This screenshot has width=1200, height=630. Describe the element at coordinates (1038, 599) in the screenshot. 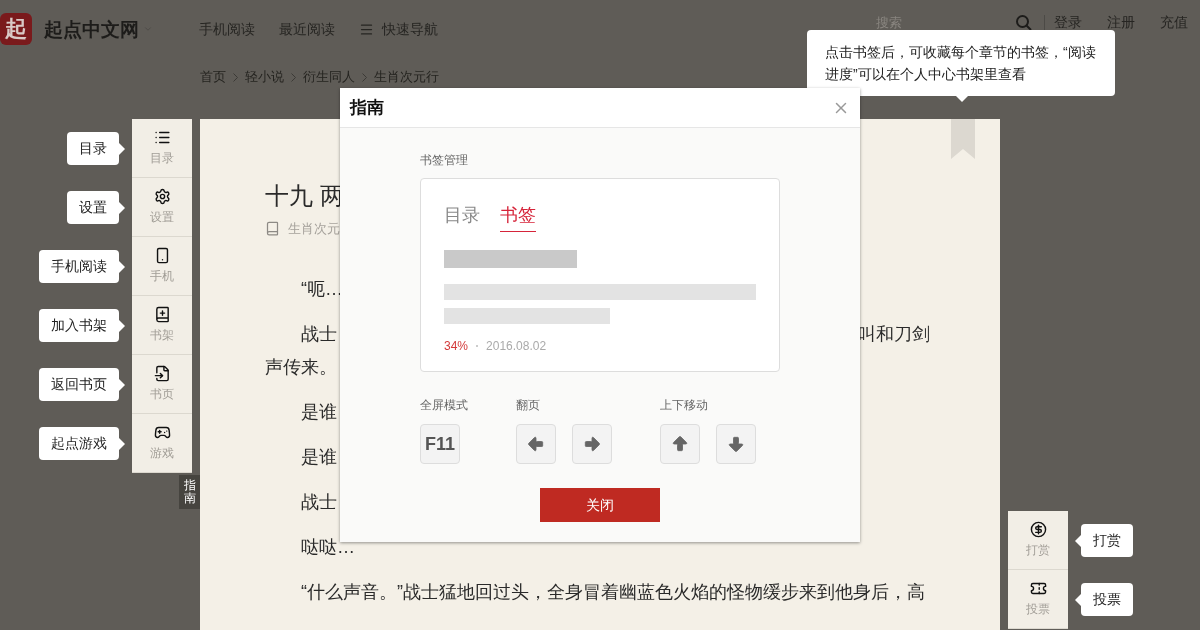

I see `toolbar-button: 投票` at that location.